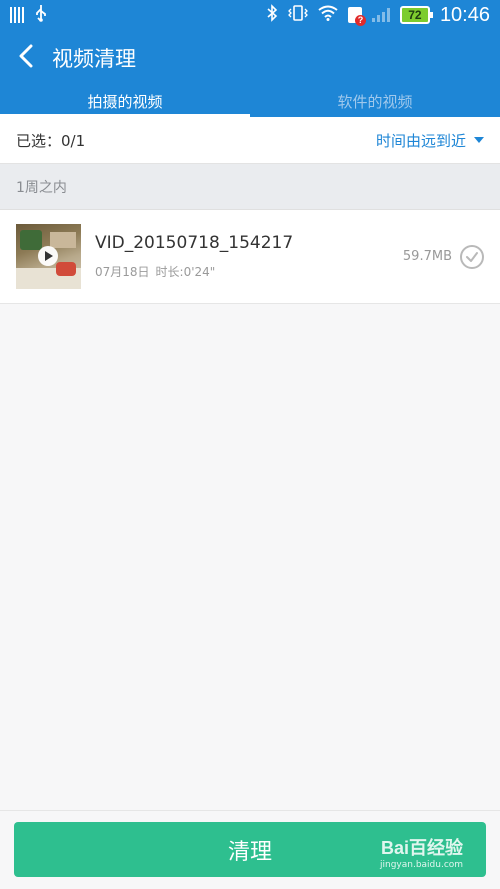 This screenshot has width=500, height=889. Describe the element at coordinates (298, 15) in the screenshot. I see `vibrate-icon` at that location.